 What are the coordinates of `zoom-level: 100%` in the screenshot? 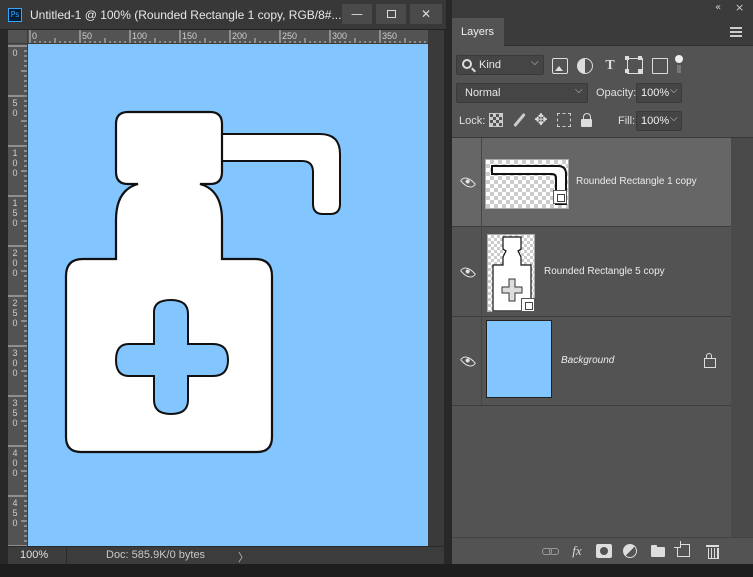 It's located at (34, 555).